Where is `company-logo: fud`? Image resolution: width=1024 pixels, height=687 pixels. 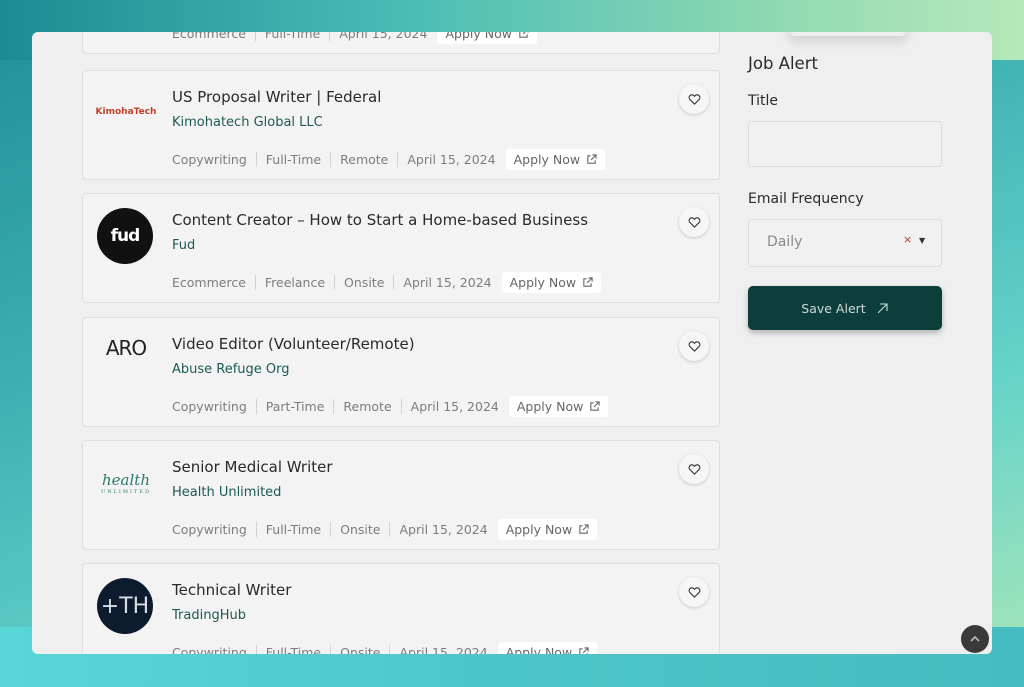
company-logo: fud is located at coordinates (125, 236).